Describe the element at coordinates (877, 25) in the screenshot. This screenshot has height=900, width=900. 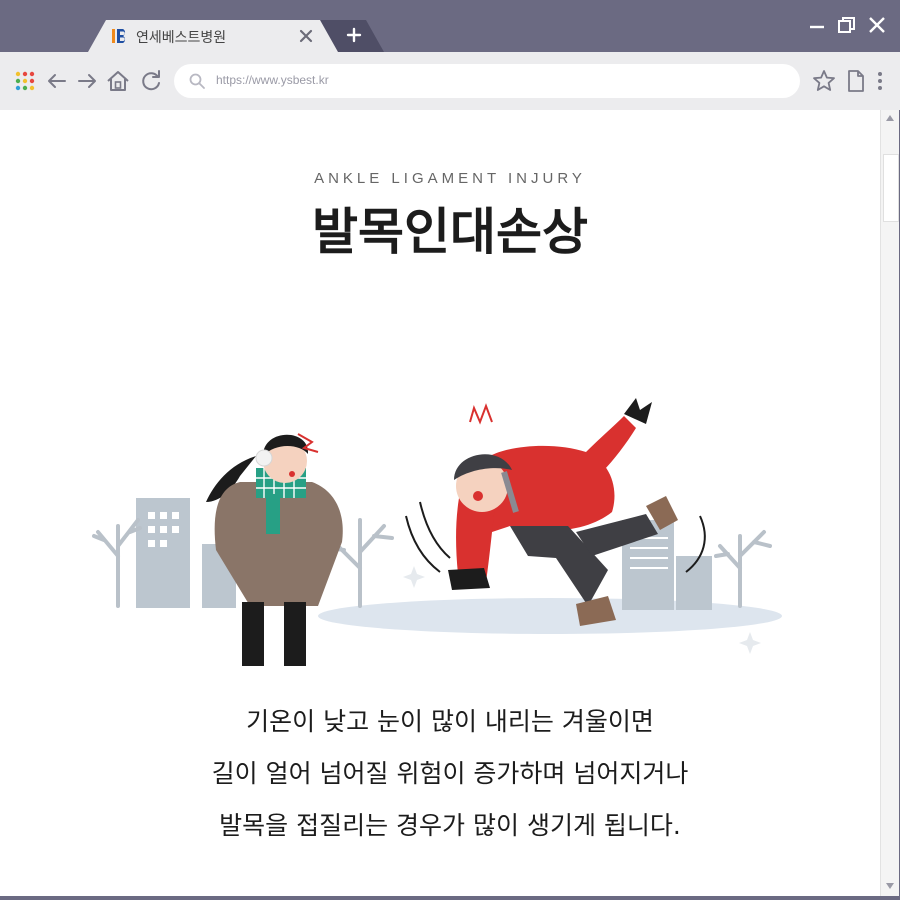
I see `close-window-icon` at that location.